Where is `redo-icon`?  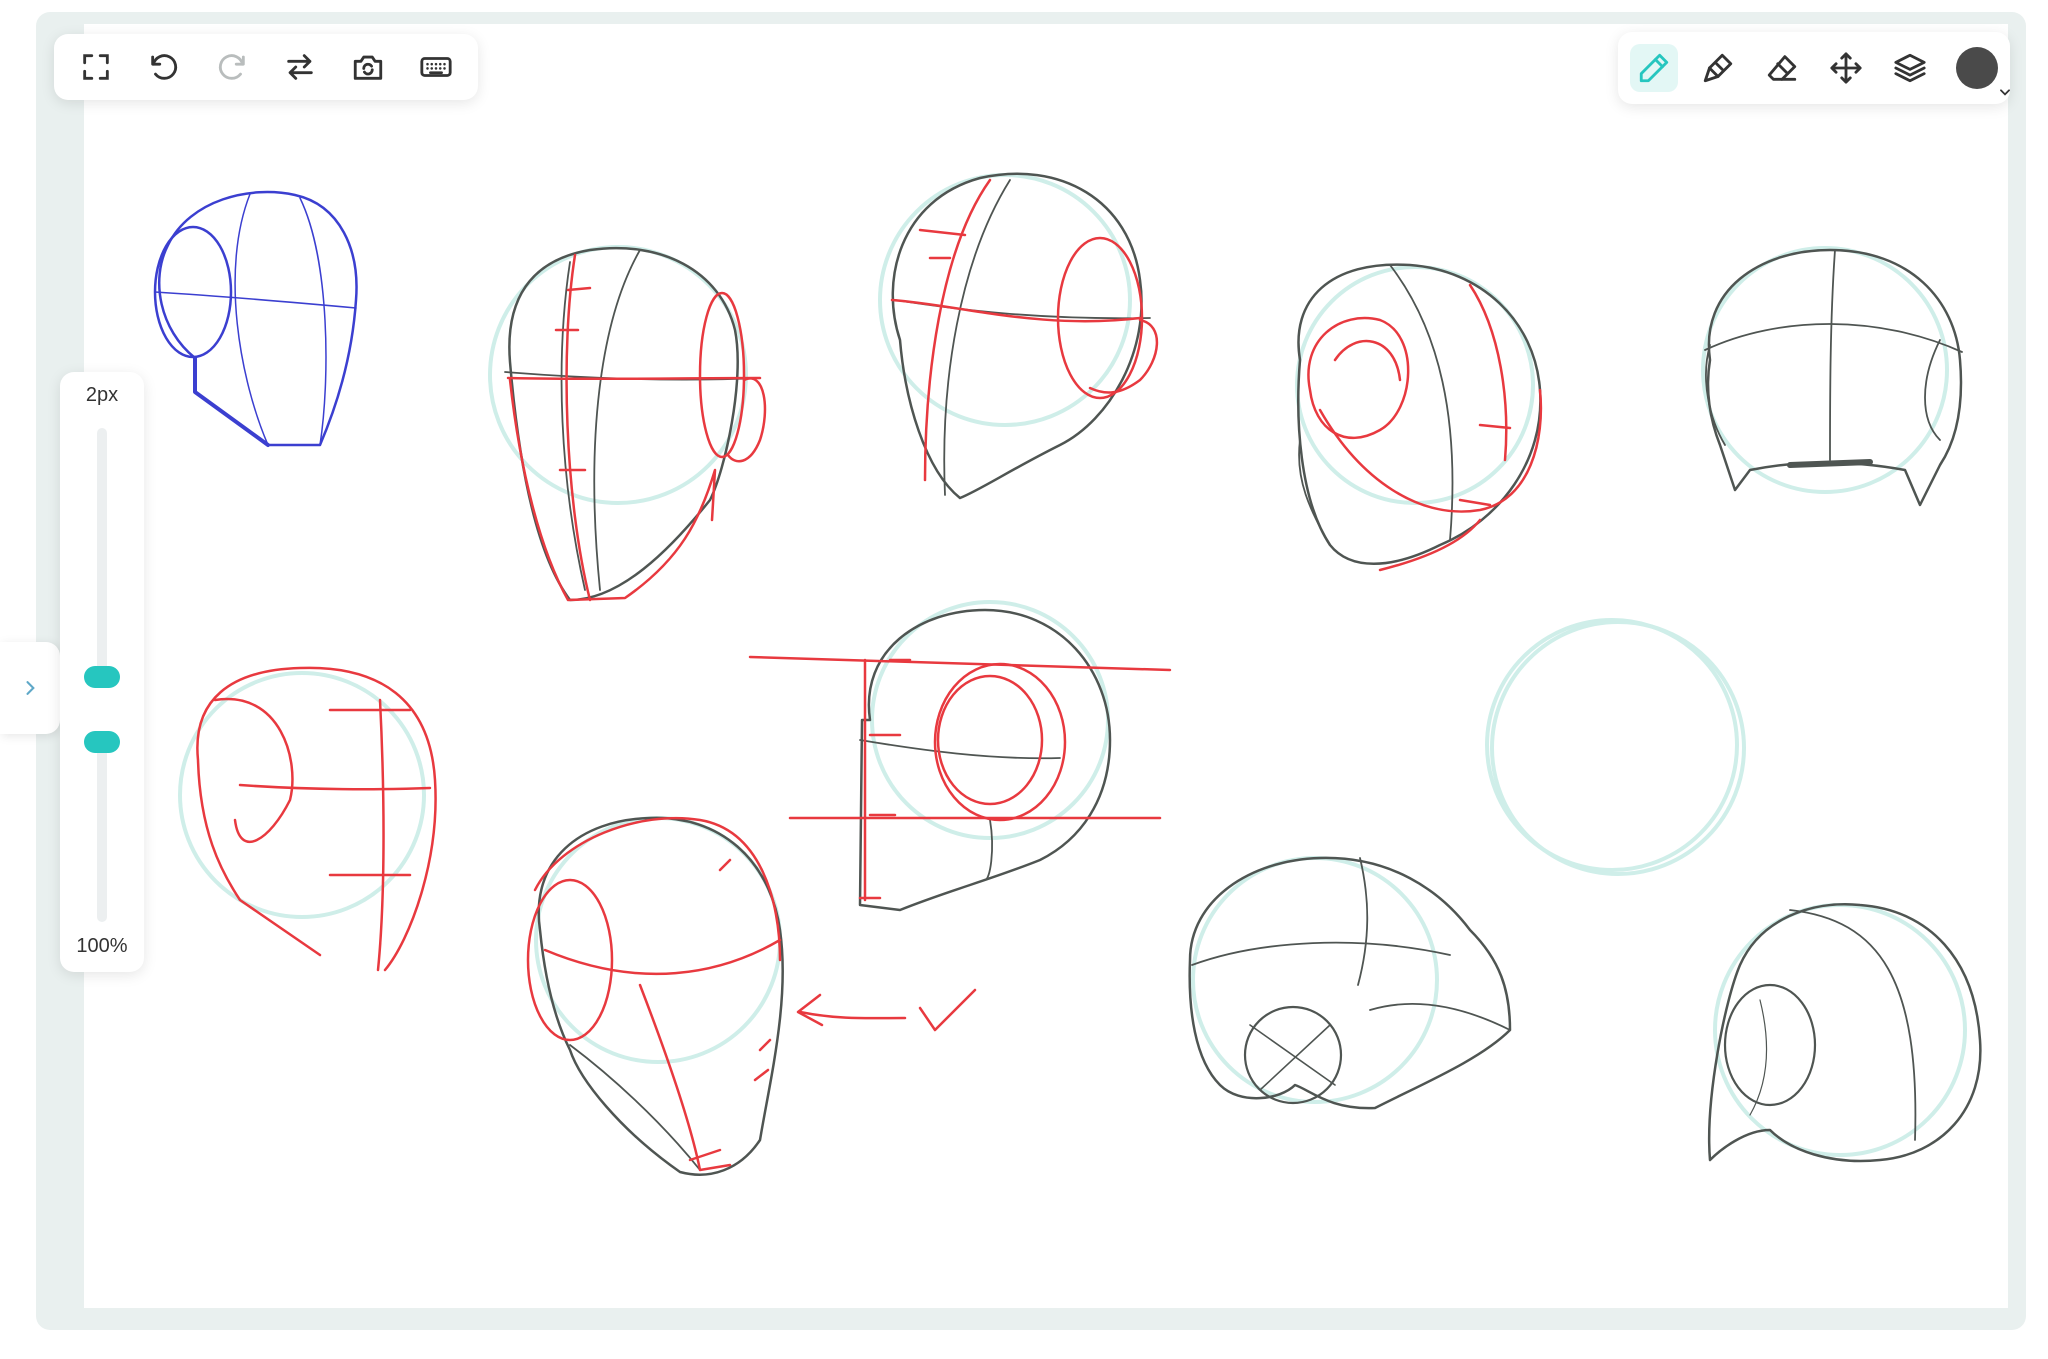
redo-icon is located at coordinates (231, 67).